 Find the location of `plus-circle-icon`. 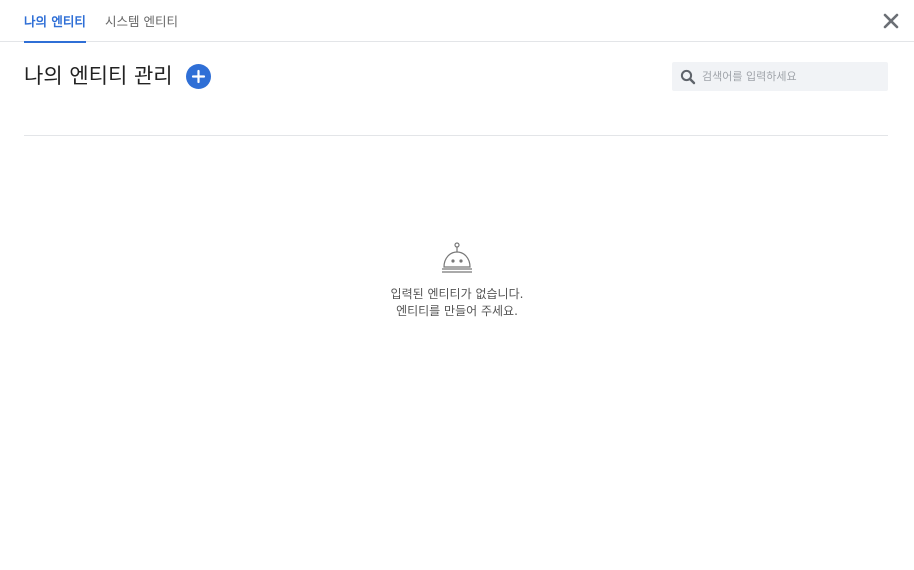

plus-circle-icon is located at coordinates (198, 76).